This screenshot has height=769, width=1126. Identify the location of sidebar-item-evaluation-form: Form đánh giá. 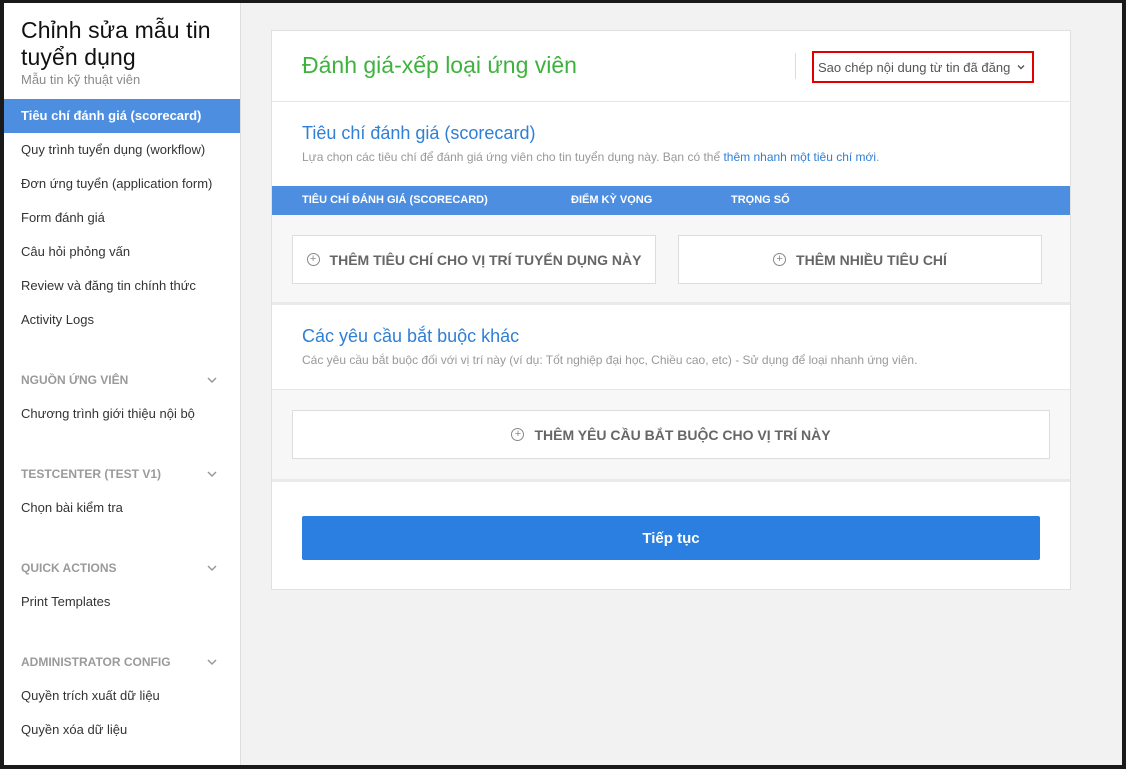
(122, 218).